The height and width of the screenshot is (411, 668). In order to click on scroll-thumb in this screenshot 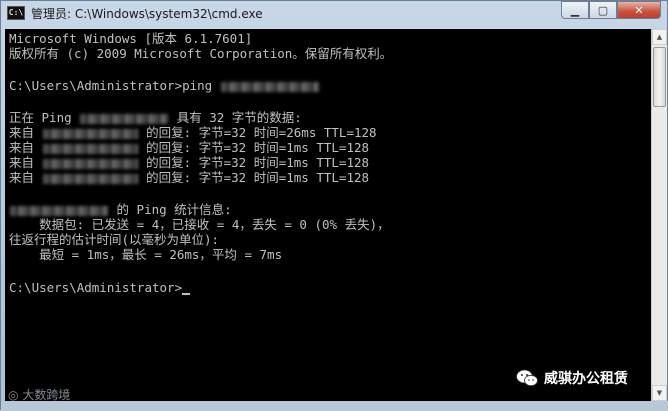, I will do `click(659, 77)`.